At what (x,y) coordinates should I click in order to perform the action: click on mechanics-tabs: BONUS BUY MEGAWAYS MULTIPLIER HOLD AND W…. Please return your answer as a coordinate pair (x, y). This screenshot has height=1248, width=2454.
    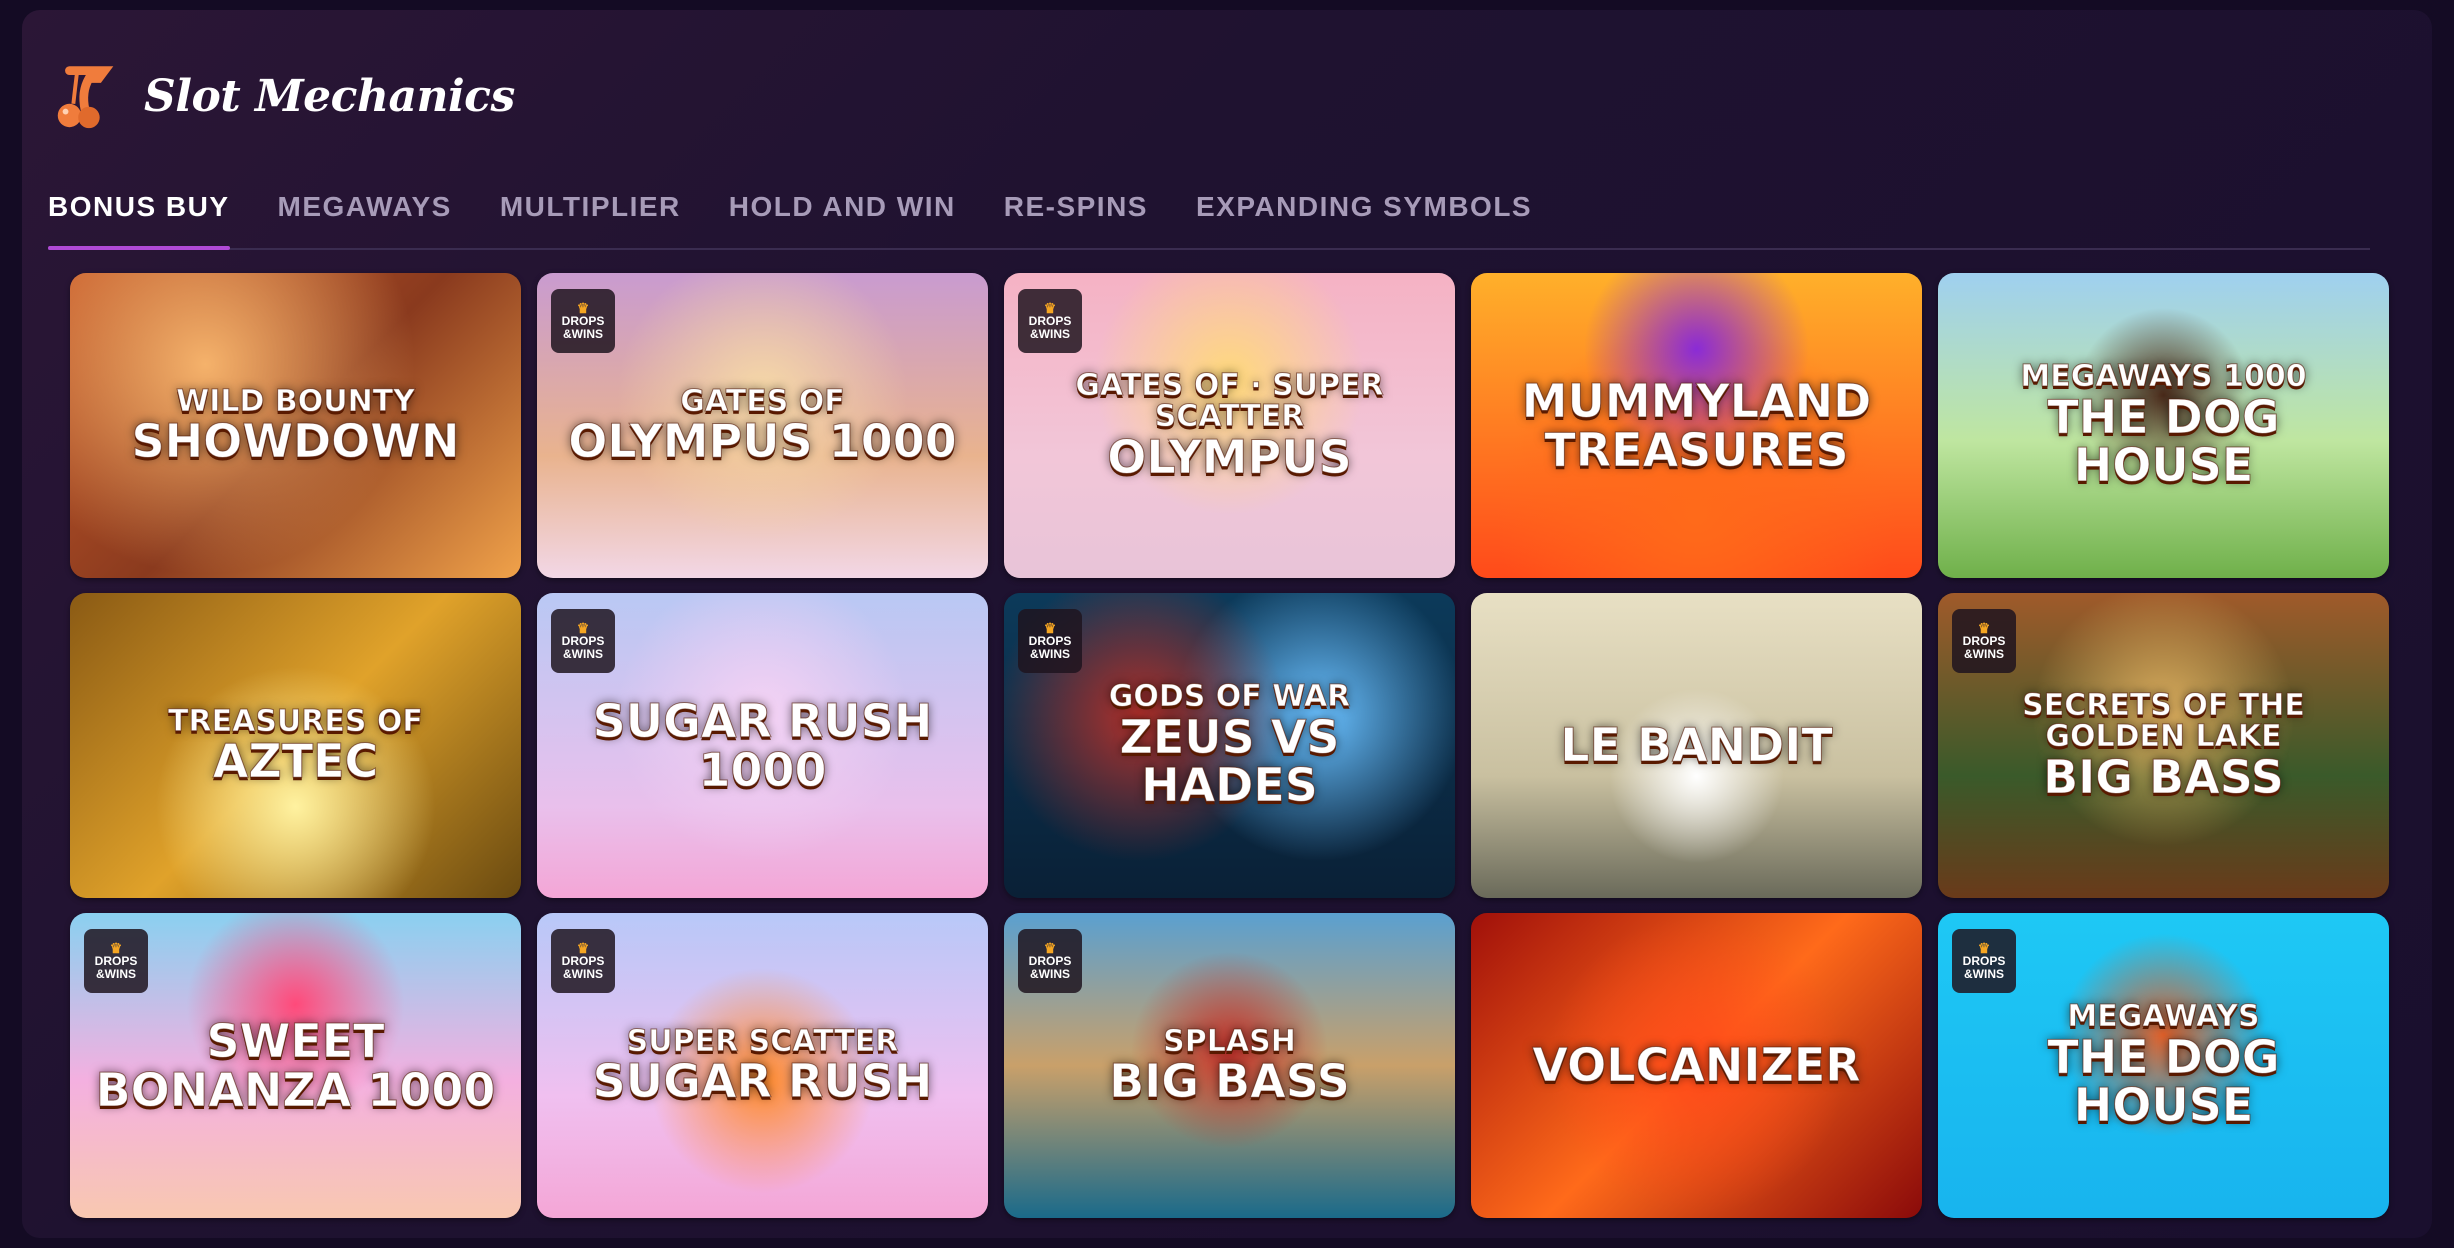
    Looking at the image, I should click on (1209, 208).